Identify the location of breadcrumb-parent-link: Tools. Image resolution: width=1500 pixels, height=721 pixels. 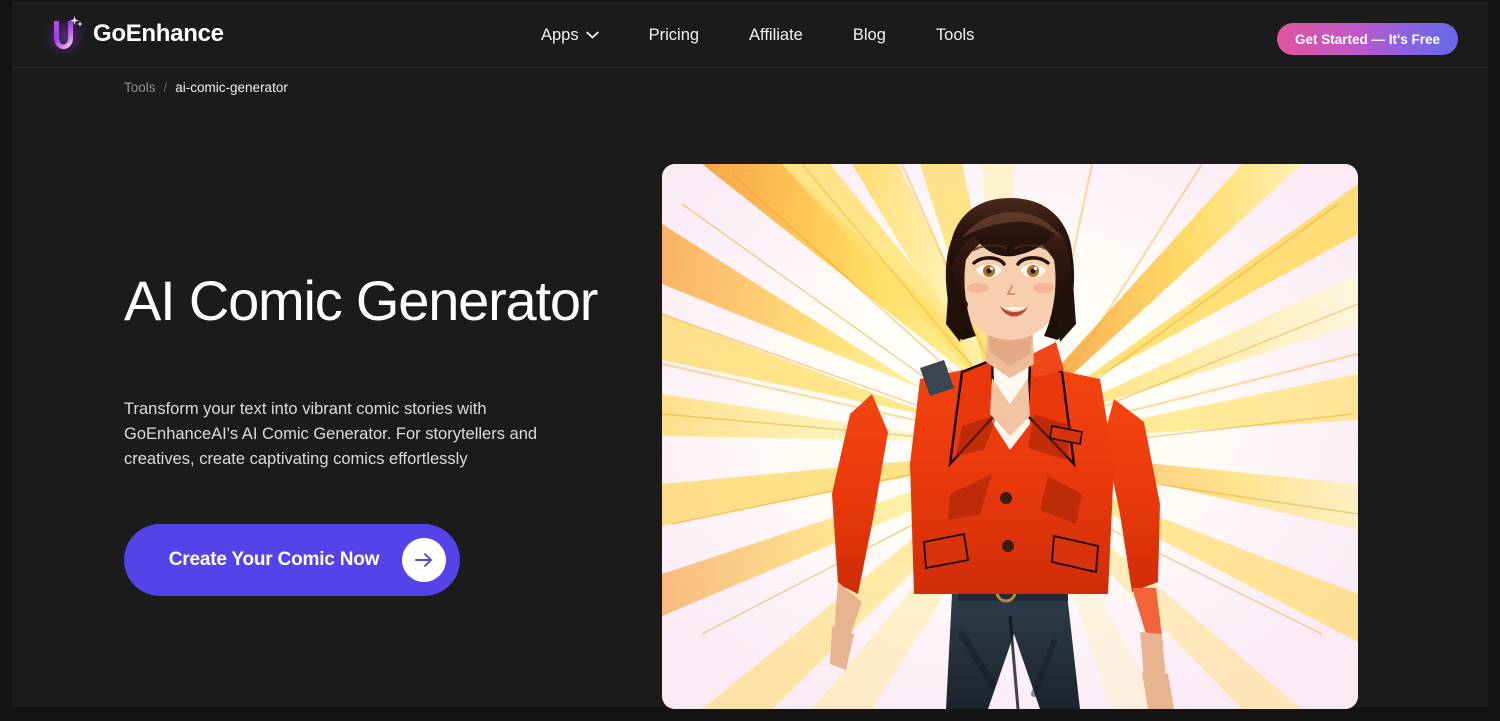
(140, 87).